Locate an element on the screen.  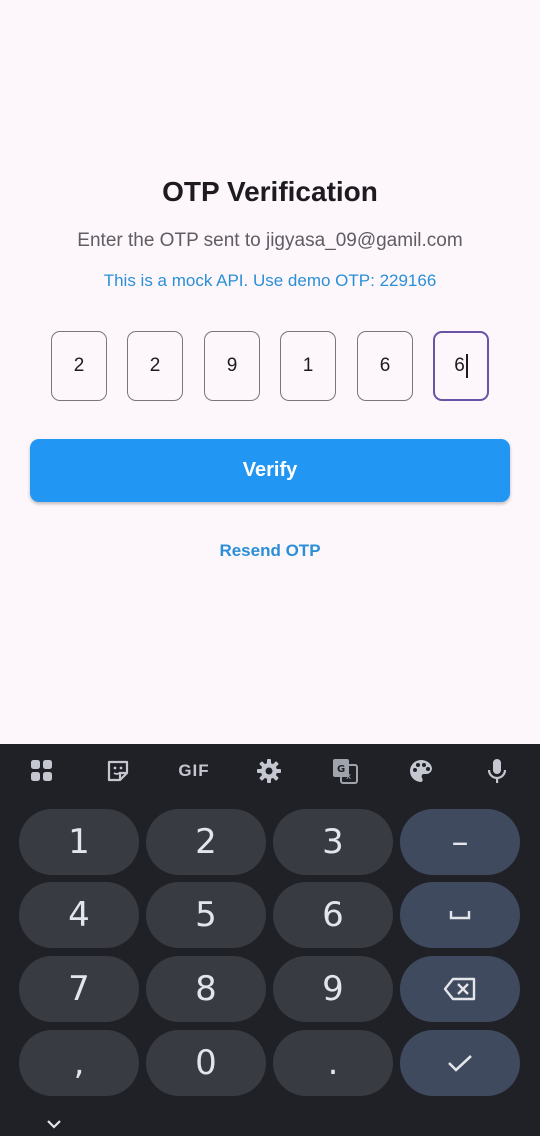
svg-text: G is located at coordinates (341, 769).